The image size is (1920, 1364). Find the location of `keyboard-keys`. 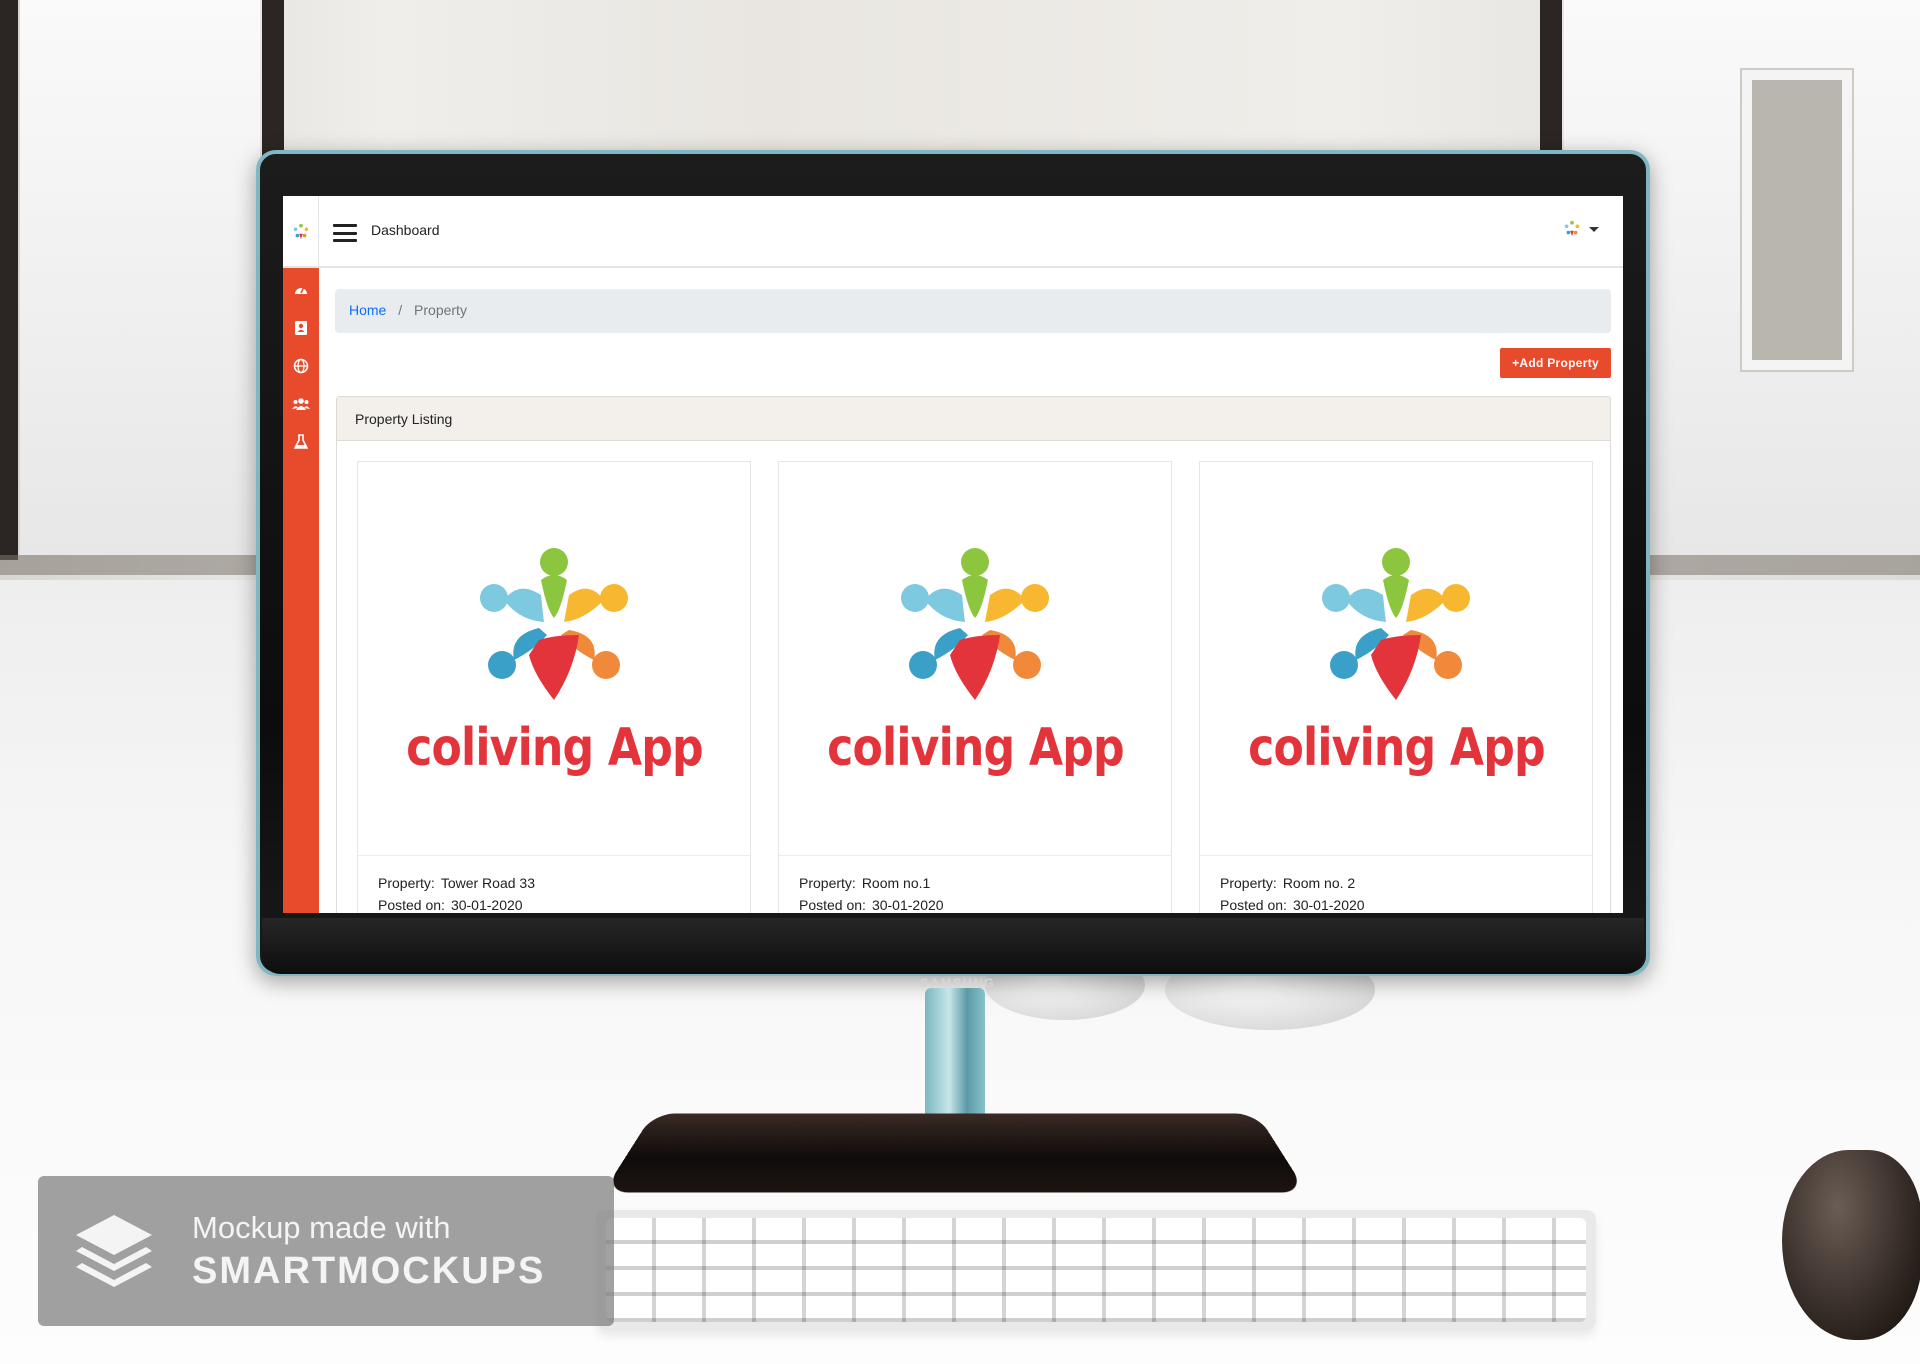

keyboard-keys is located at coordinates (1096, 1270).